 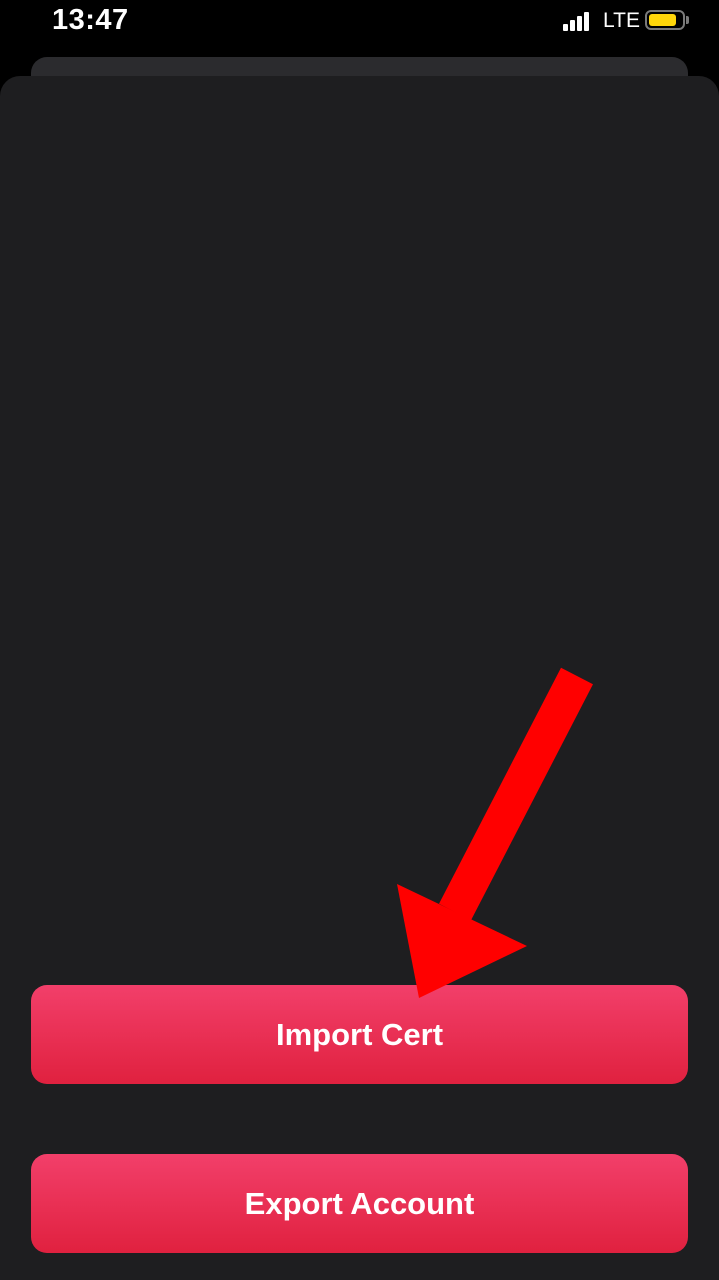 What do you see at coordinates (687, 20) in the screenshot?
I see `battery-nub` at bounding box center [687, 20].